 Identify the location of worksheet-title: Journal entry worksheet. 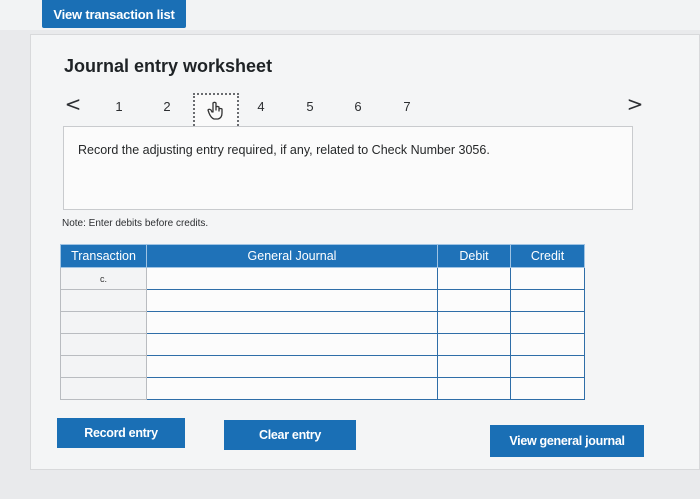
(168, 66).